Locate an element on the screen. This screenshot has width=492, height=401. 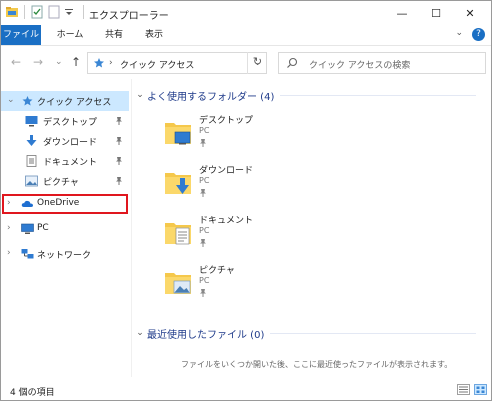
item-count: 4 個の項目 is located at coordinates (32, 393).